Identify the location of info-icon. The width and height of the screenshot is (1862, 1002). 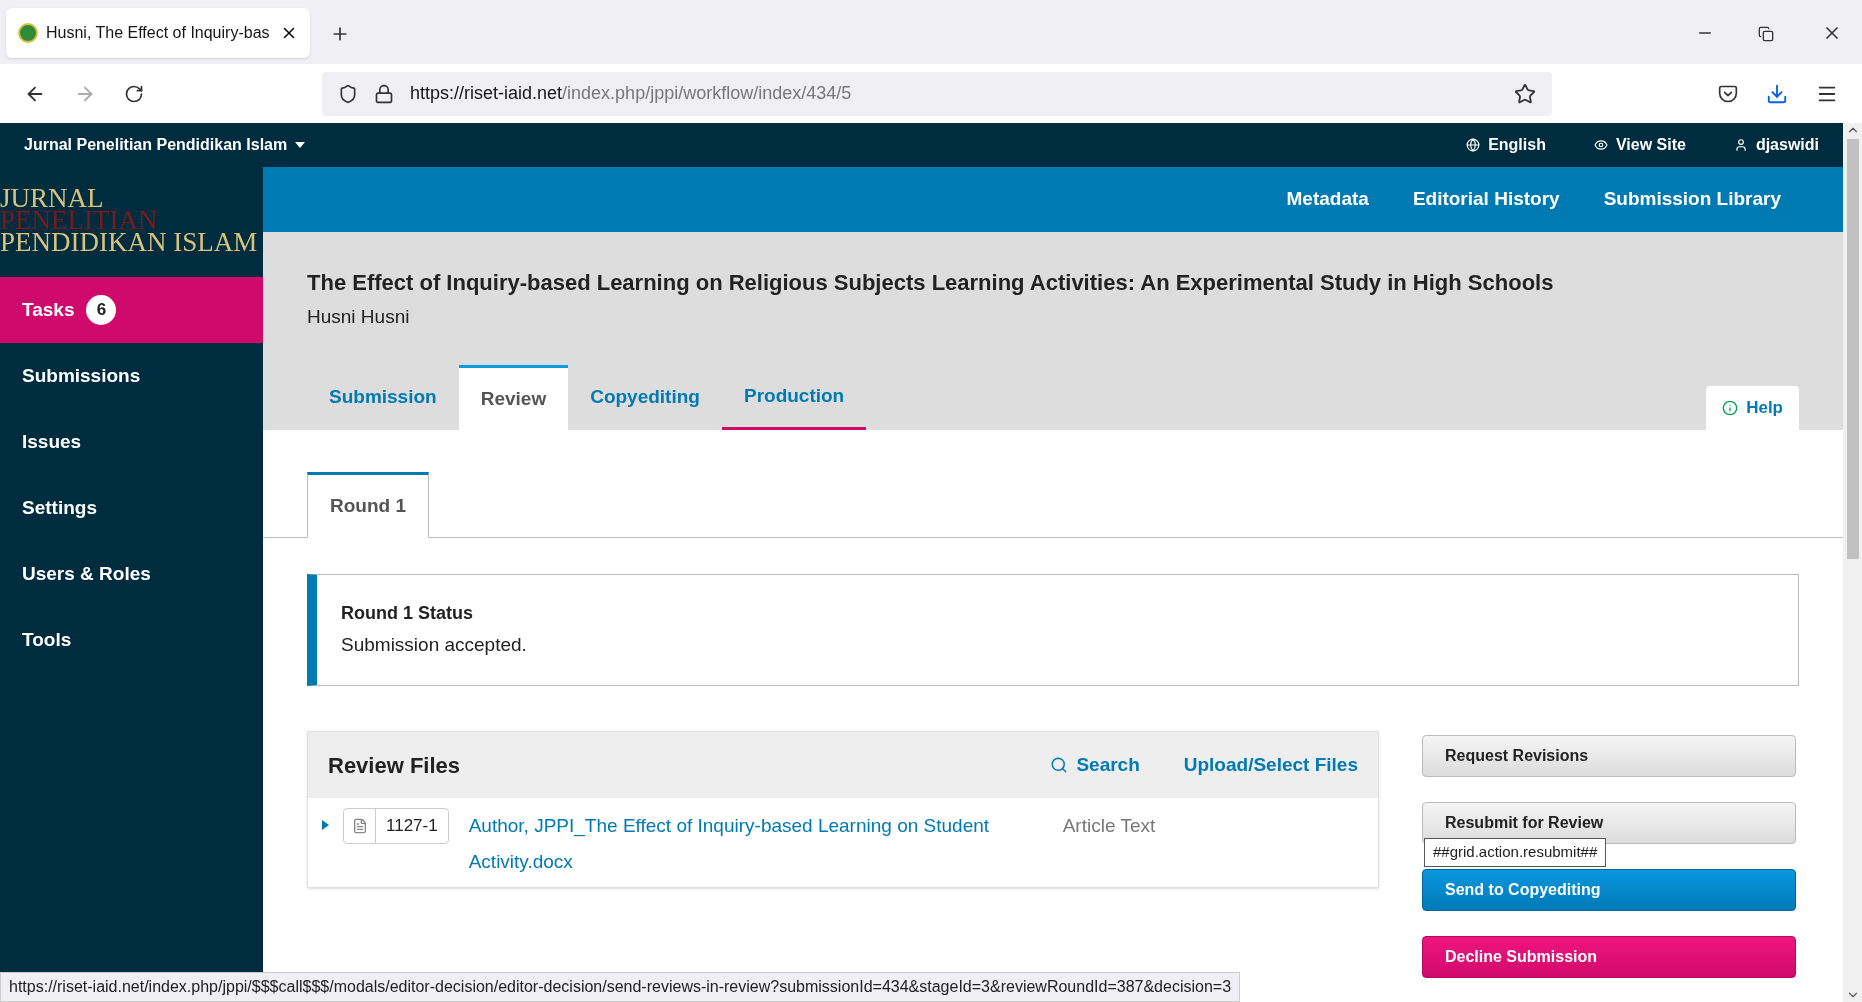
(1730, 408).